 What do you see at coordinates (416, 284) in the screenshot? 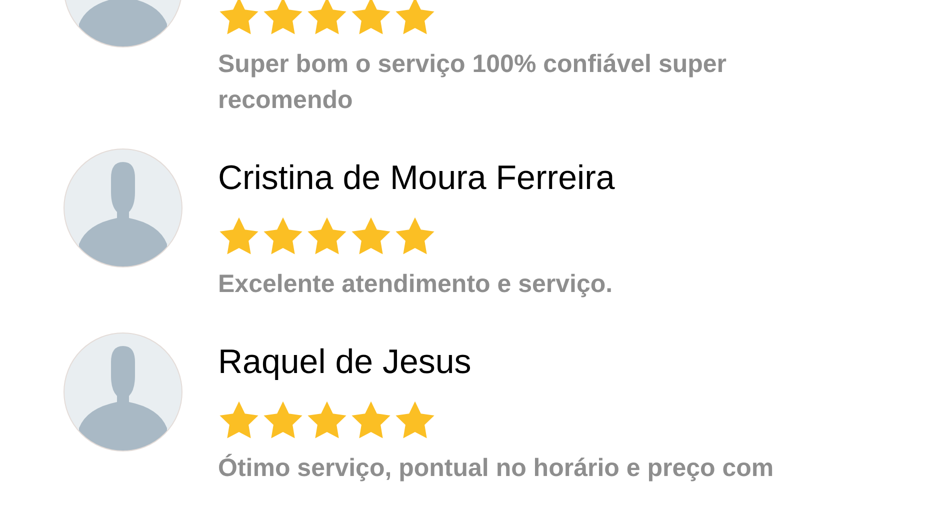
I see `review-text: Excelente atendimento e serviço.` at bounding box center [416, 284].